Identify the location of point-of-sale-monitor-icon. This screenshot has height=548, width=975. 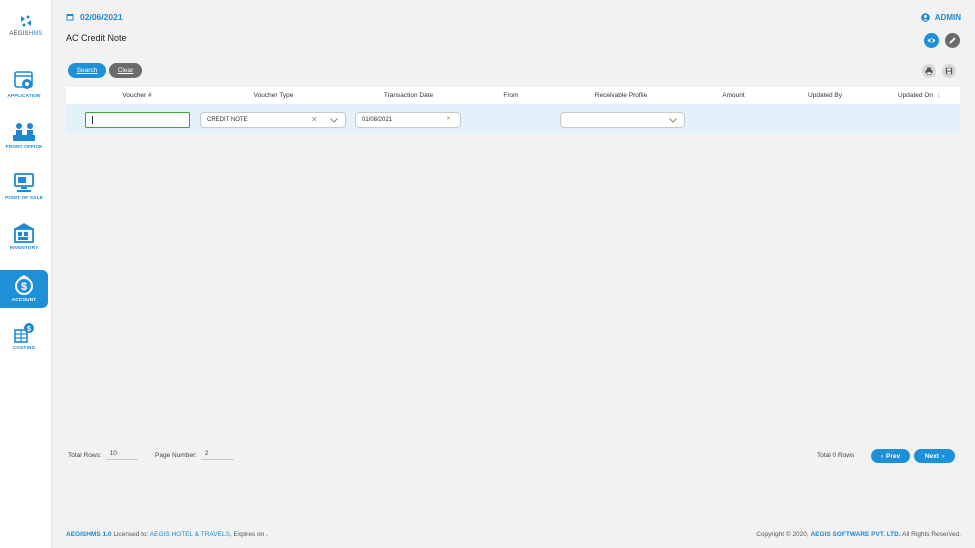
(24, 182).